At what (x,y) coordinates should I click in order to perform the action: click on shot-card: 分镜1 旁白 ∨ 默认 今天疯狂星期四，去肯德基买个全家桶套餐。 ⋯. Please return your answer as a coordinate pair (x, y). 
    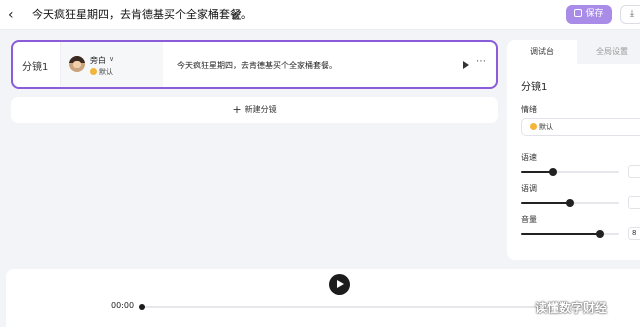
    Looking at the image, I should click on (254, 64).